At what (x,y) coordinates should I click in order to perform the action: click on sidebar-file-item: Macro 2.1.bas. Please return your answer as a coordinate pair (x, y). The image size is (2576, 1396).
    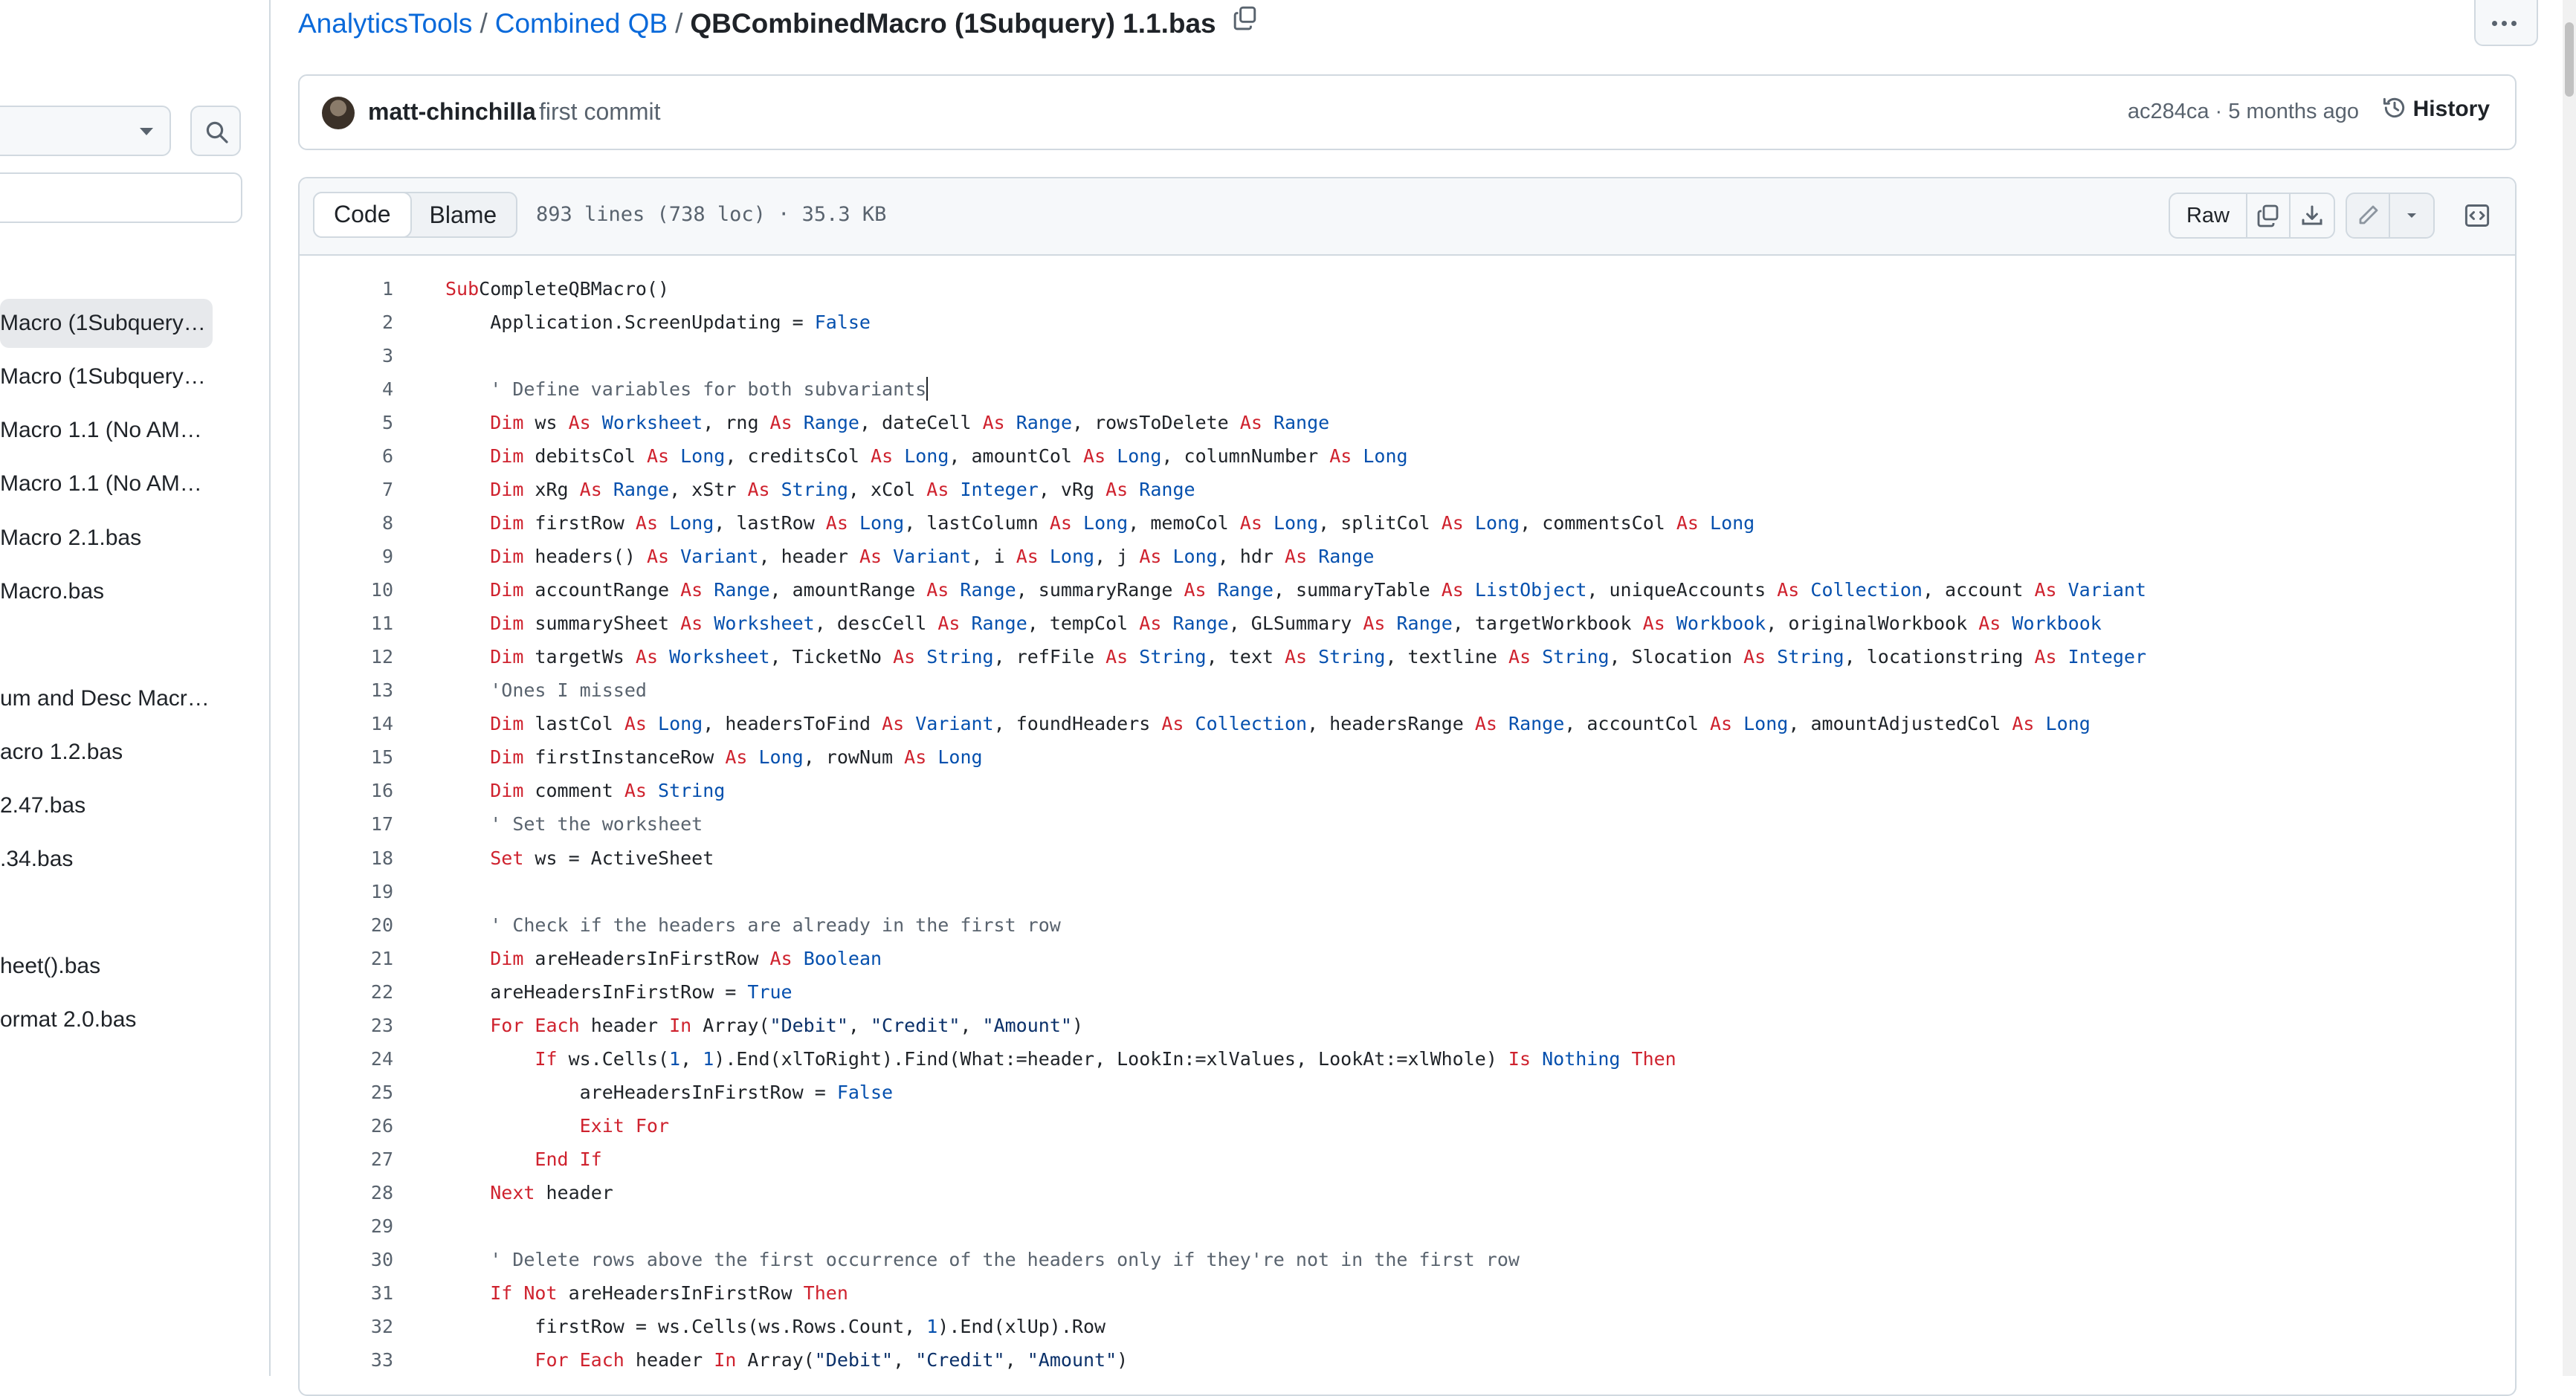
    Looking at the image, I should click on (106, 538).